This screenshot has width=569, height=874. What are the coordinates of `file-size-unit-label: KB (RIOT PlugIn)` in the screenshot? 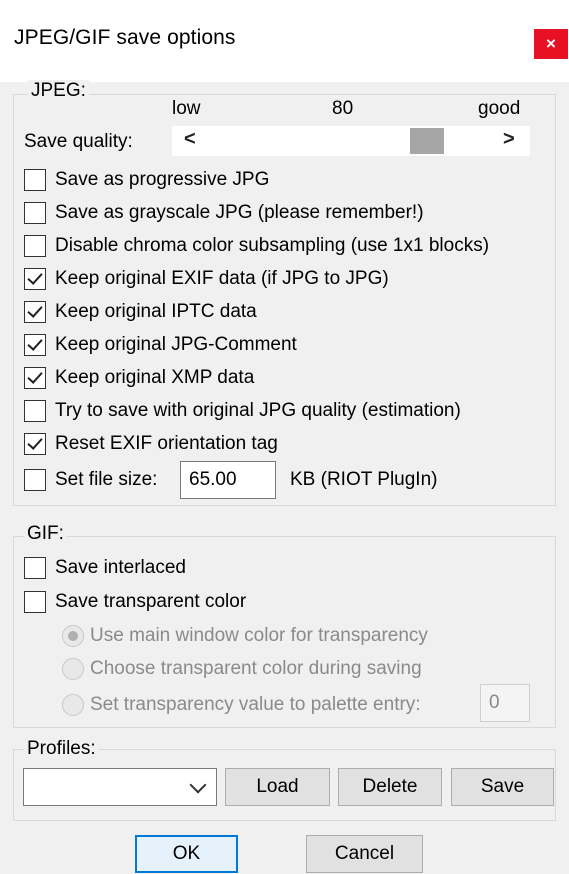 It's located at (364, 479).